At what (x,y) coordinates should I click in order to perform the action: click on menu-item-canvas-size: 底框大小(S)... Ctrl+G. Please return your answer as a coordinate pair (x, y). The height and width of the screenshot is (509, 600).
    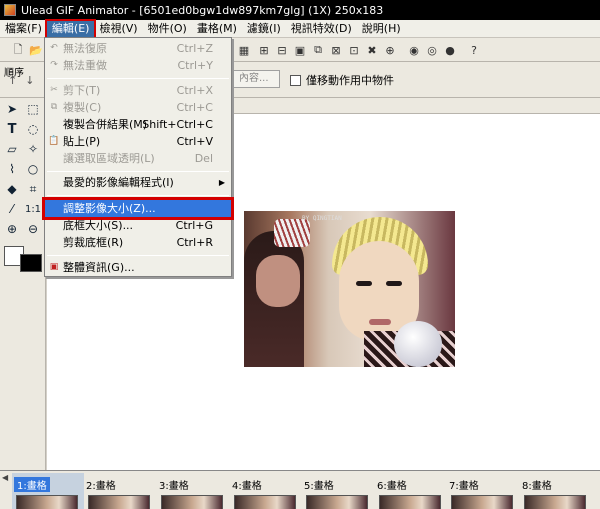
    Looking at the image, I should click on (138, 225).